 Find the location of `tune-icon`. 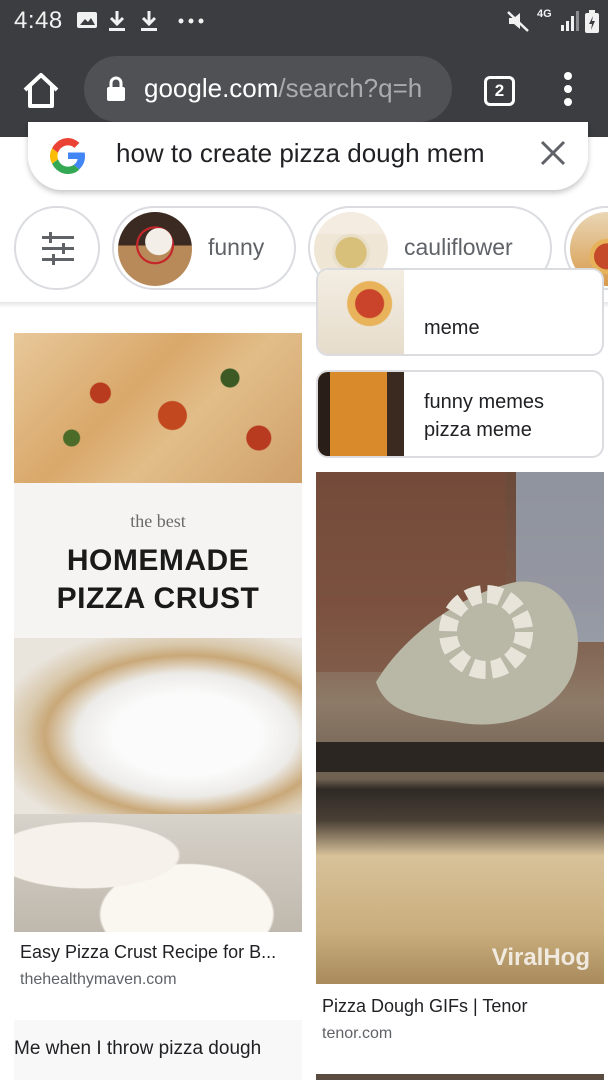

tune-icon is located at coordinates (58, 248).